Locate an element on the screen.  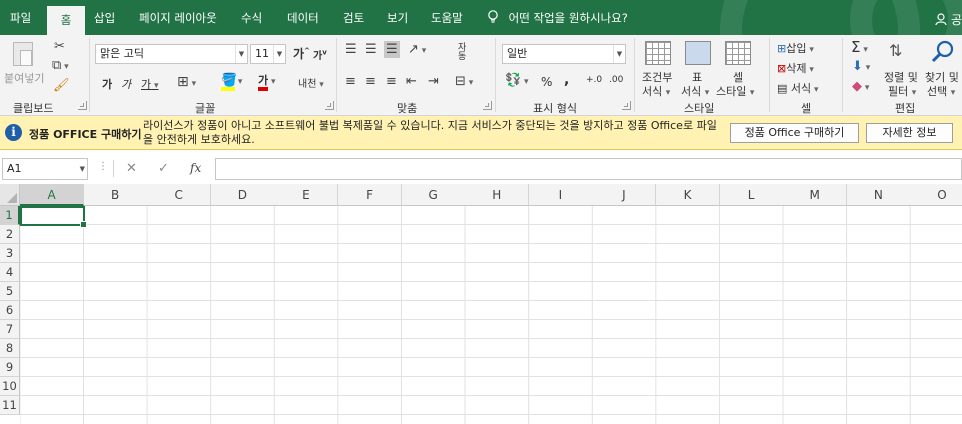
bold-button: 가 is located at coordinates (107, 84).